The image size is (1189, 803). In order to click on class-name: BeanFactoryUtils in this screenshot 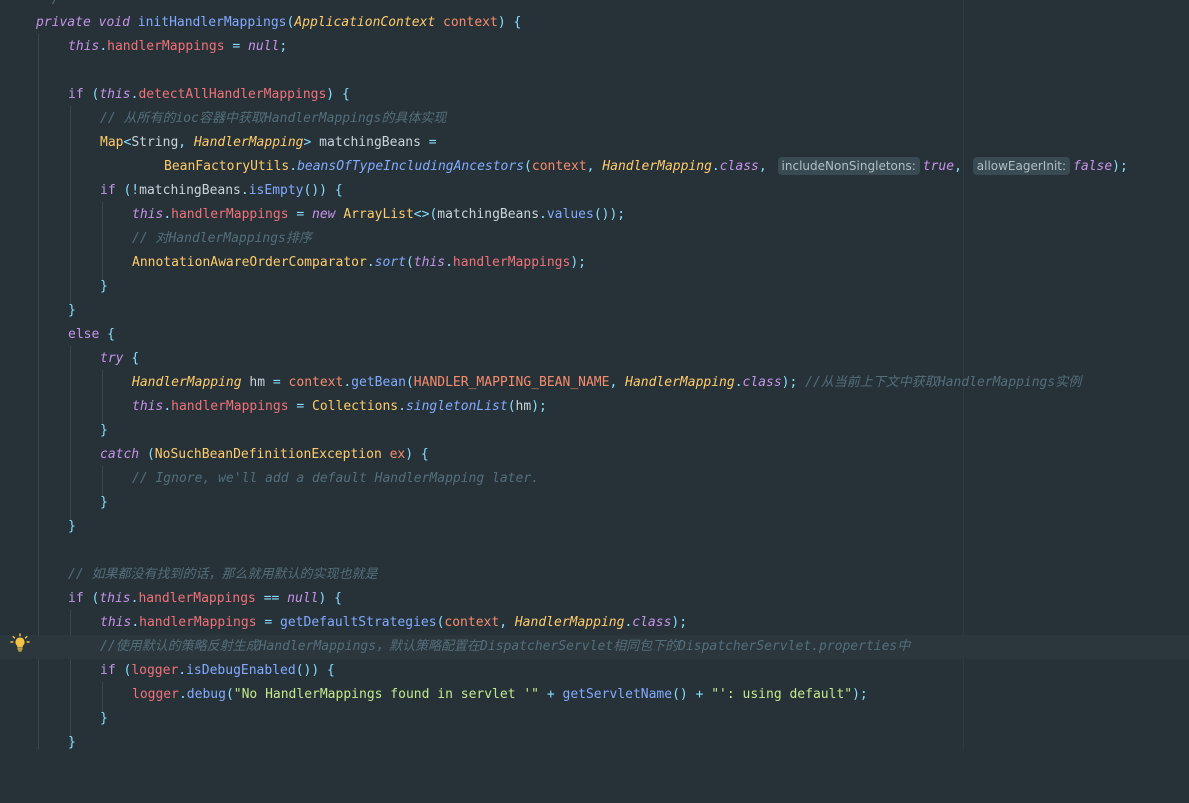, I will do `click(227, 166)`.